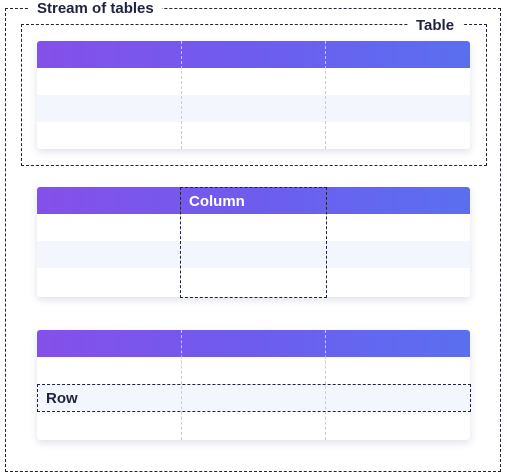 The width and height of the screenshot is (507, 476). I want to click on column-label: Column, so click(217, 201).